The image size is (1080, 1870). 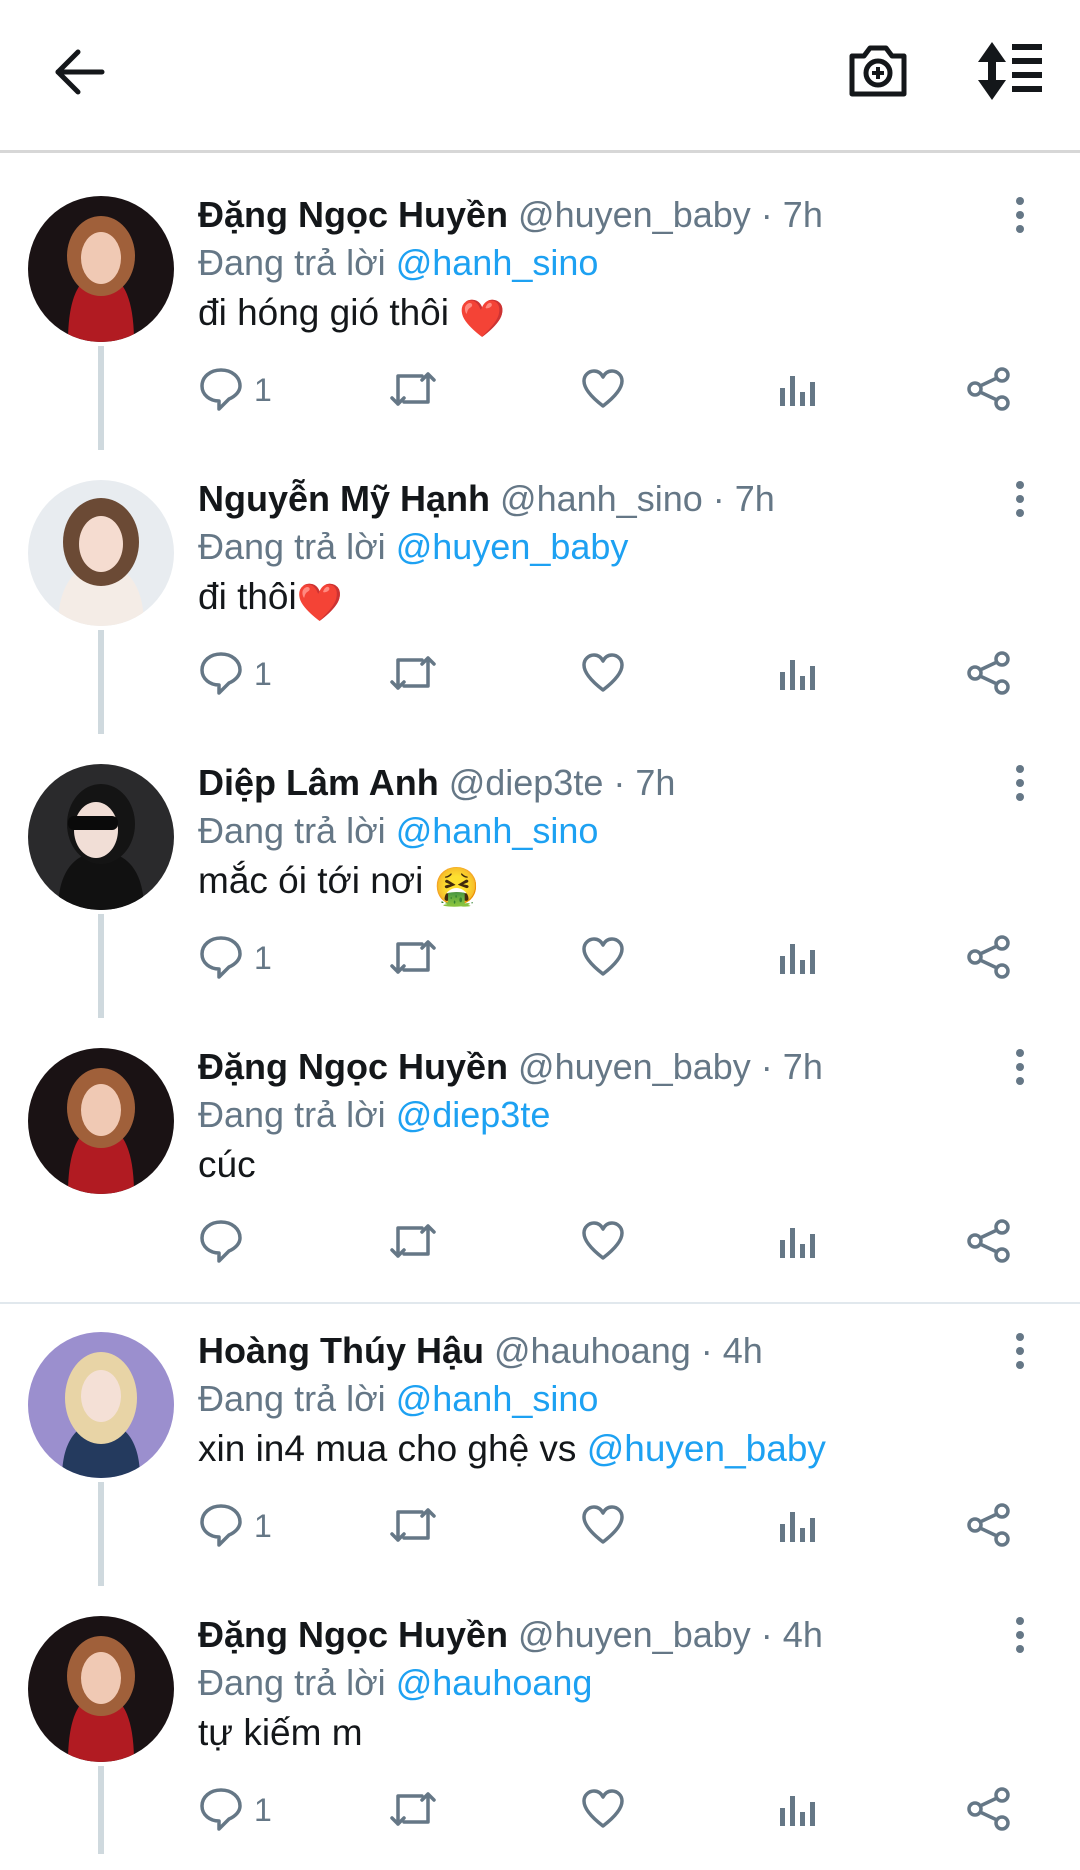 I want to click on tweet-actions, so click(x=540, y=1248).